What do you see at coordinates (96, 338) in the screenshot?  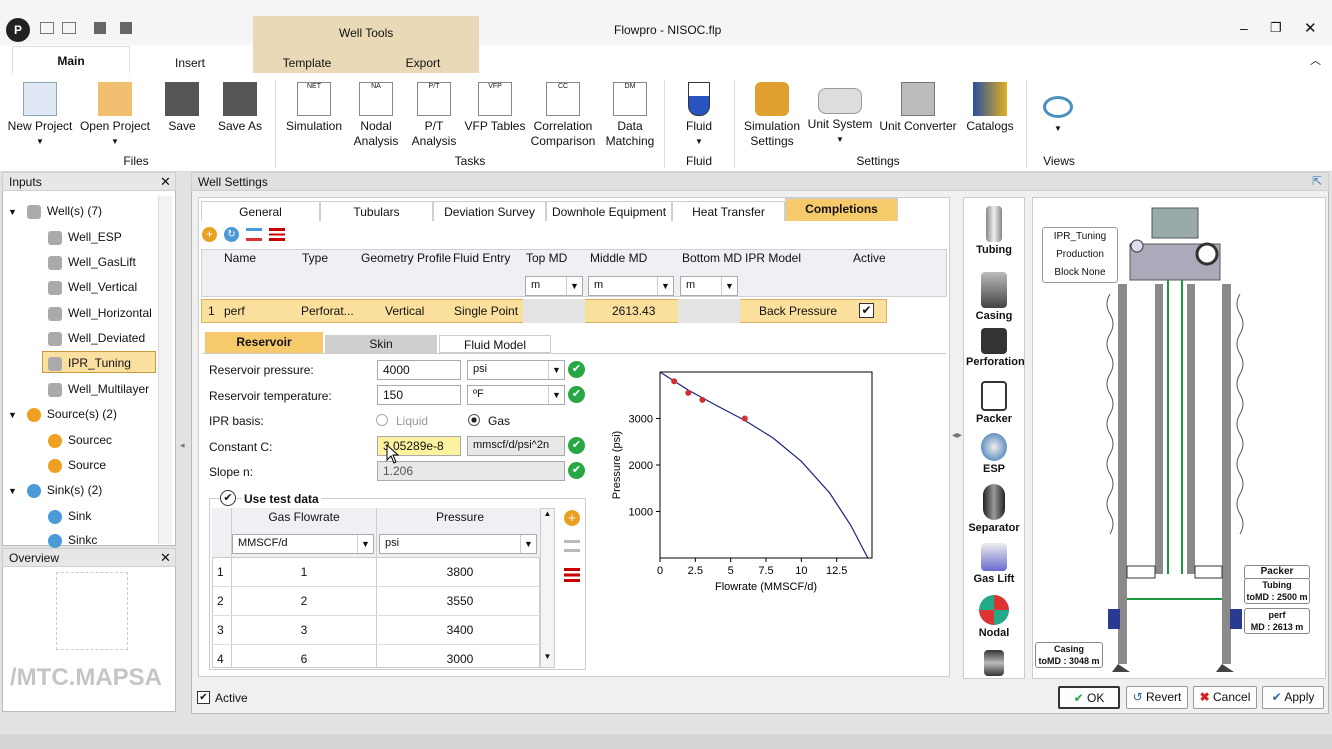 I see `tree-item-well: Well_Deviated` at bounding box center [96, 338].